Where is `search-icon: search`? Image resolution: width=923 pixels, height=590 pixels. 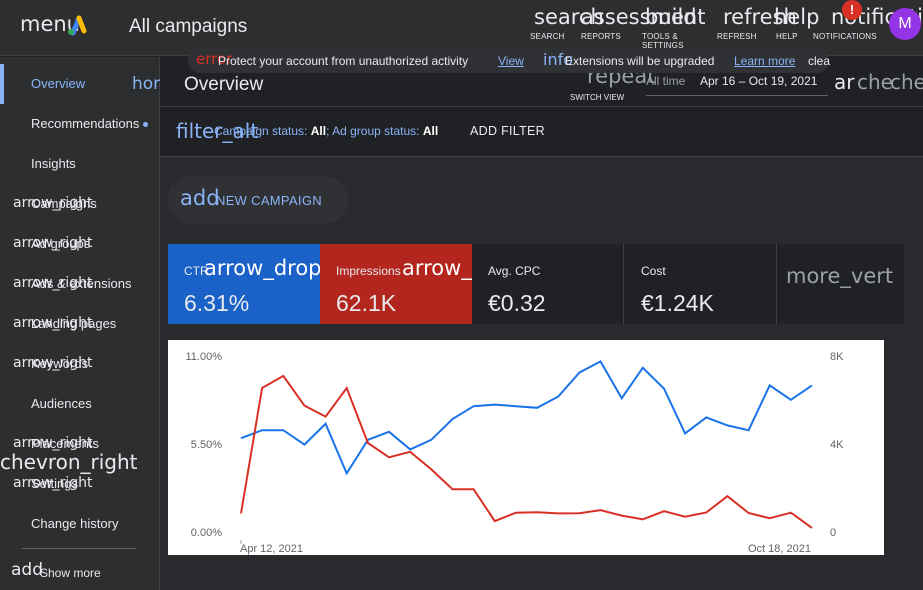
search-icon: search is located at coordinates (569, 17).